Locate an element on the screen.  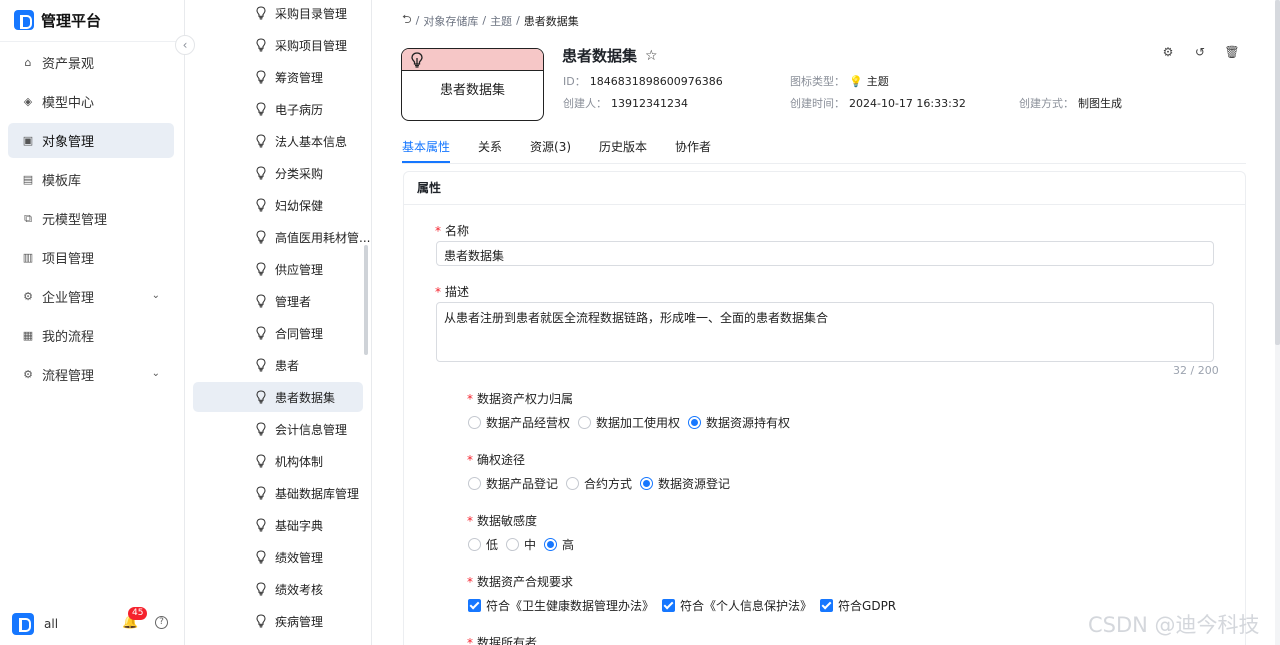
user-name: all is located at coordinates (51, 624).